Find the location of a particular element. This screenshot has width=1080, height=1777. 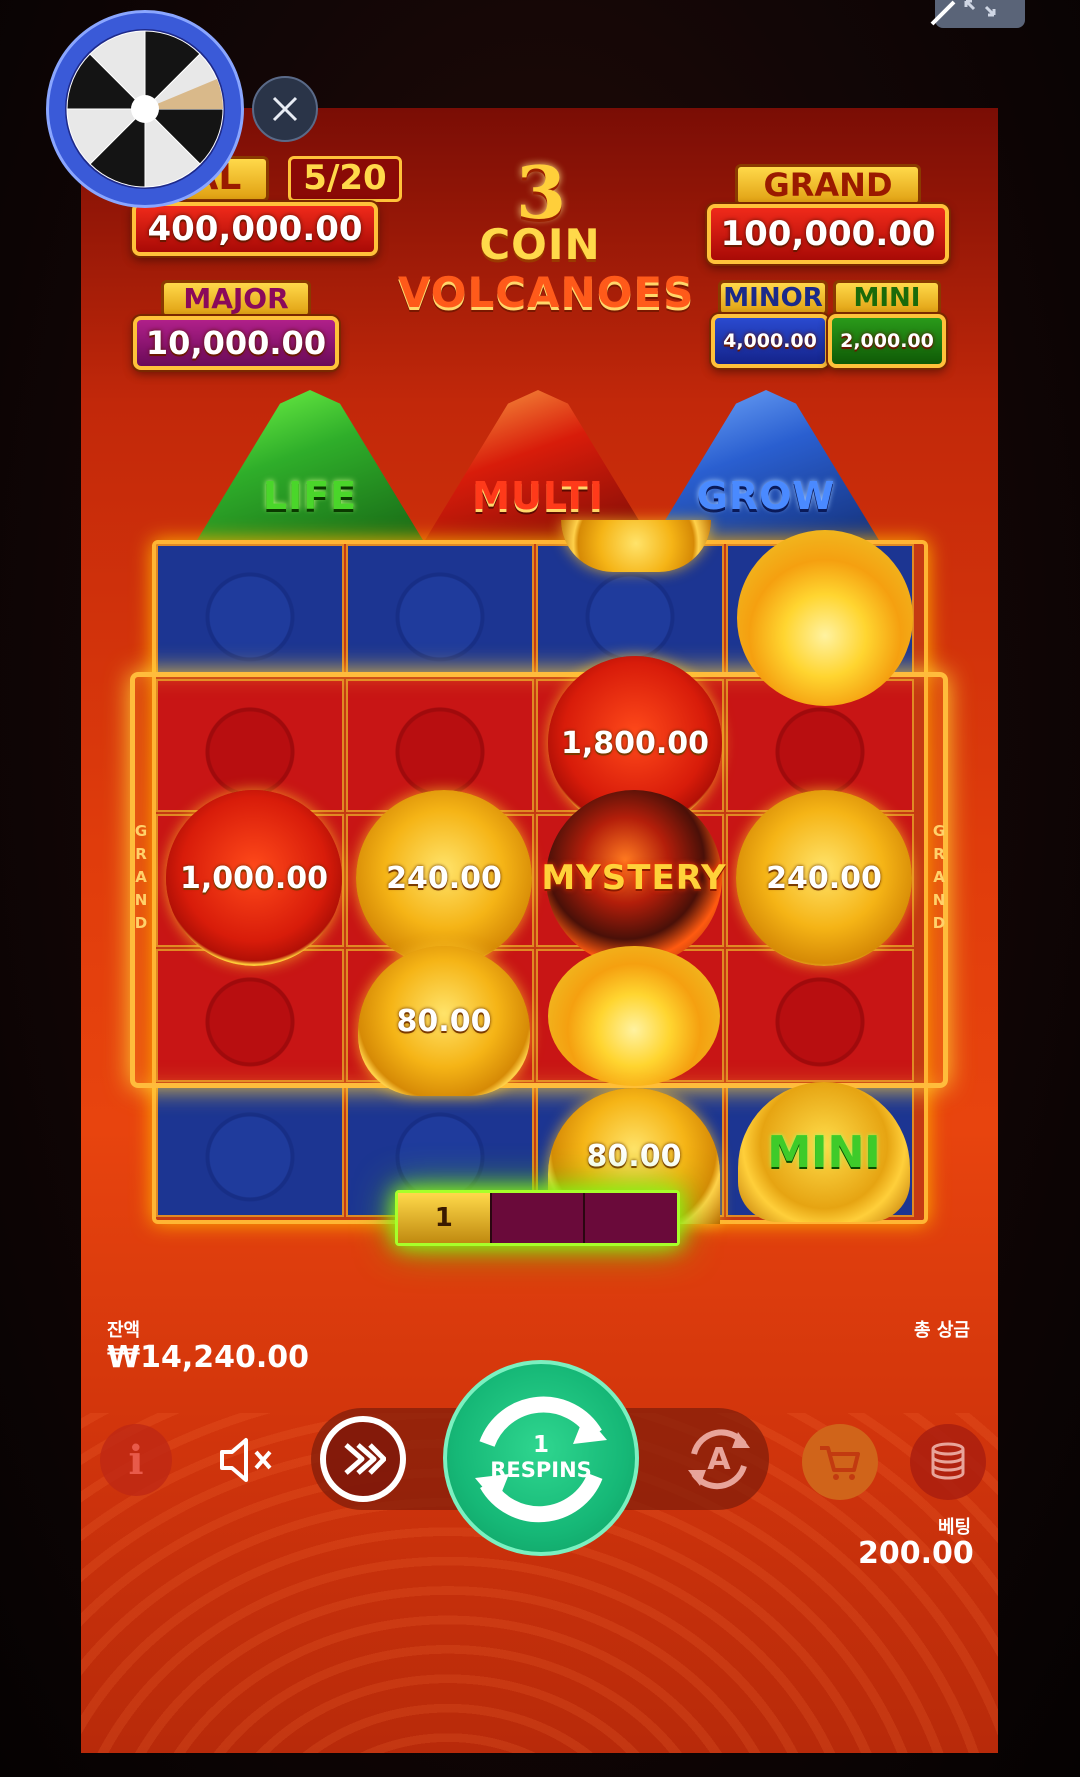

minor-jackpot-value: 4,000.00 is located at coordinates (770, 341).